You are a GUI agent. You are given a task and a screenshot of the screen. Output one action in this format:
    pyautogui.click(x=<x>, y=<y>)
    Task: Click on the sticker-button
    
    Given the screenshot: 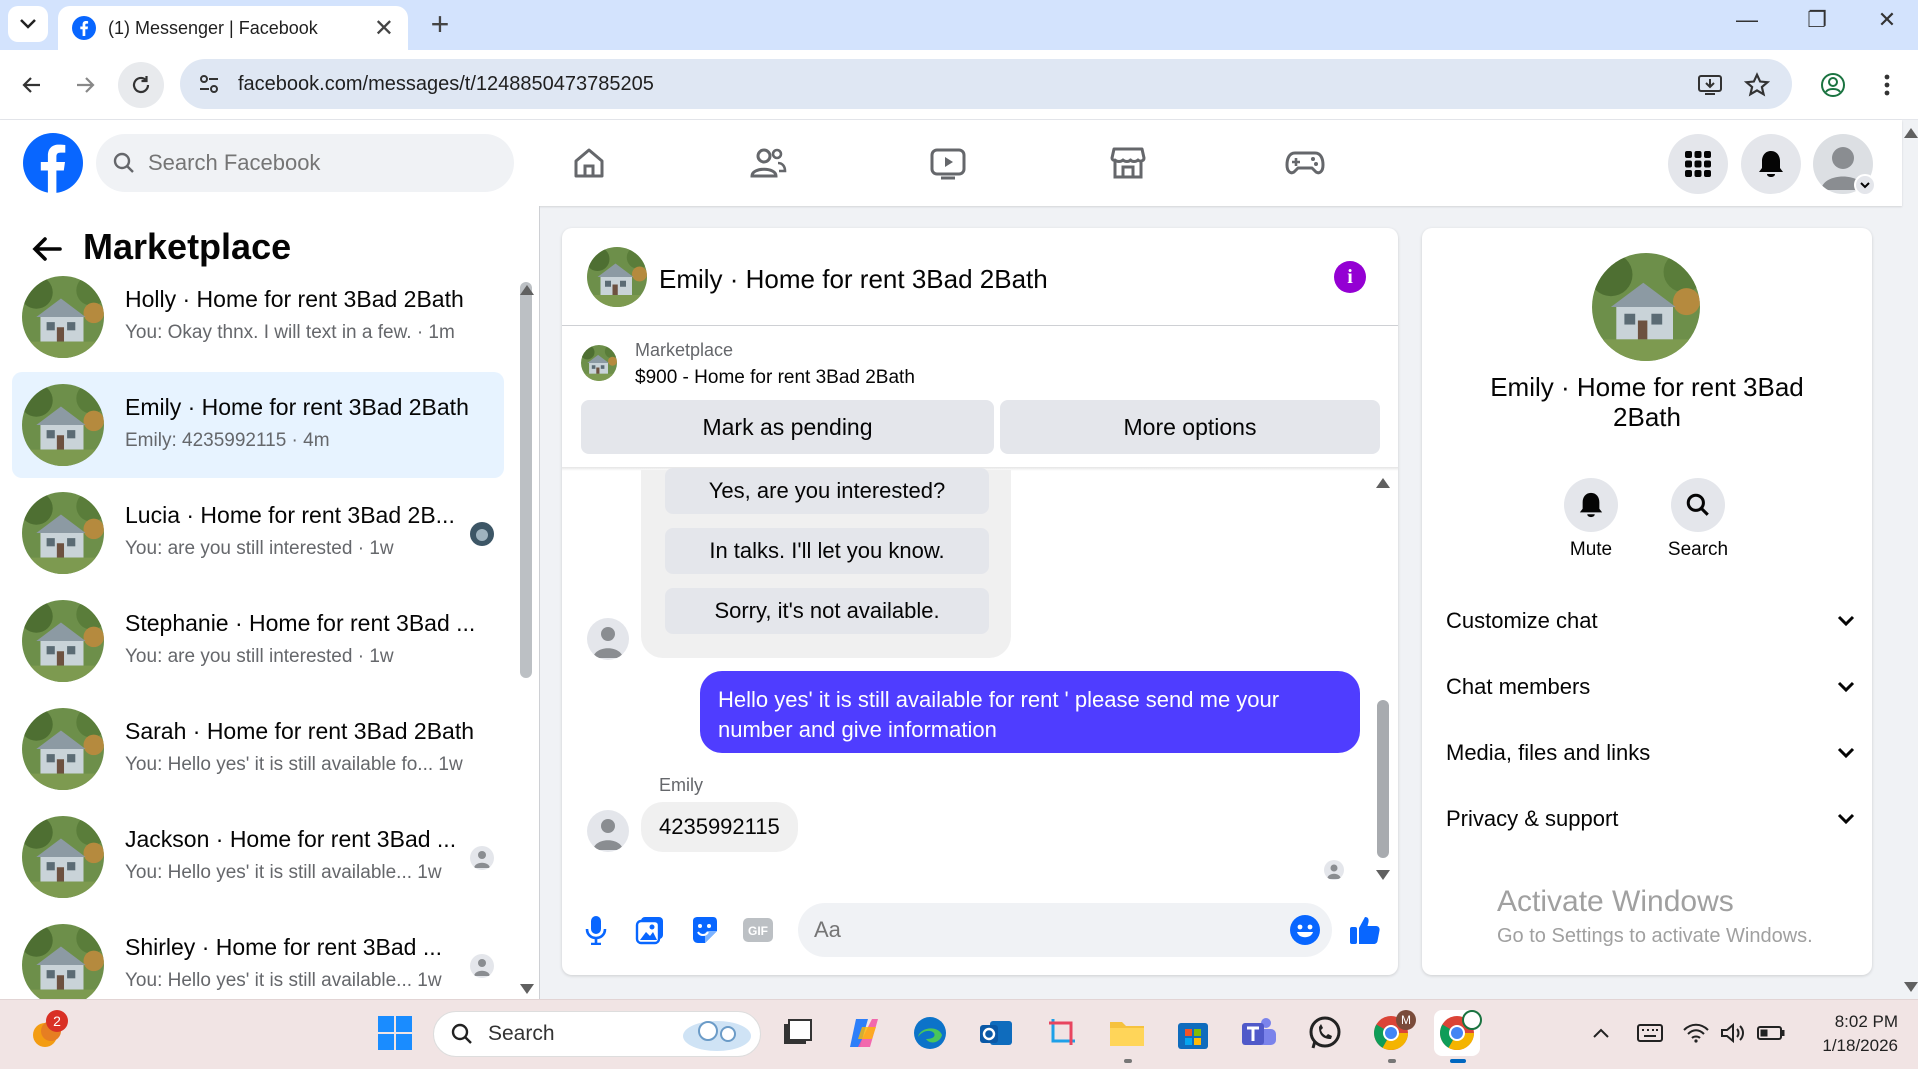 What is the action you would take?
    pyautogui.click(x=704, y=930)
    